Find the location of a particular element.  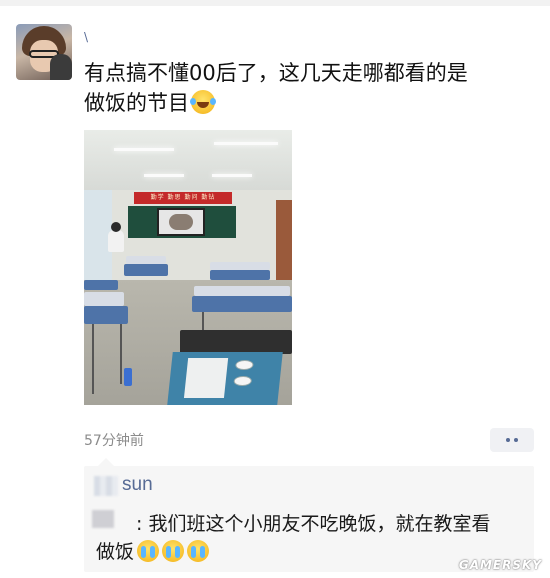

post-text: 有点搞不懂00后了，这几天走哪都看的是 做饭的节目 is located at coordinates (309, 88).